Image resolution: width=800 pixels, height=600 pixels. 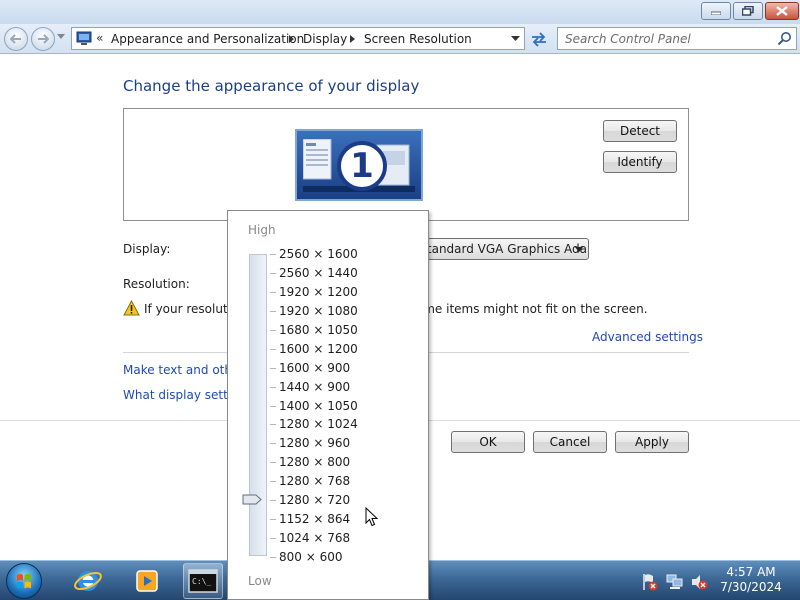 What do you see at coordinates (61, 37) in the screenshot?
I see `recent-pages-chevron-down-icon` at bounding box center [61, 37].